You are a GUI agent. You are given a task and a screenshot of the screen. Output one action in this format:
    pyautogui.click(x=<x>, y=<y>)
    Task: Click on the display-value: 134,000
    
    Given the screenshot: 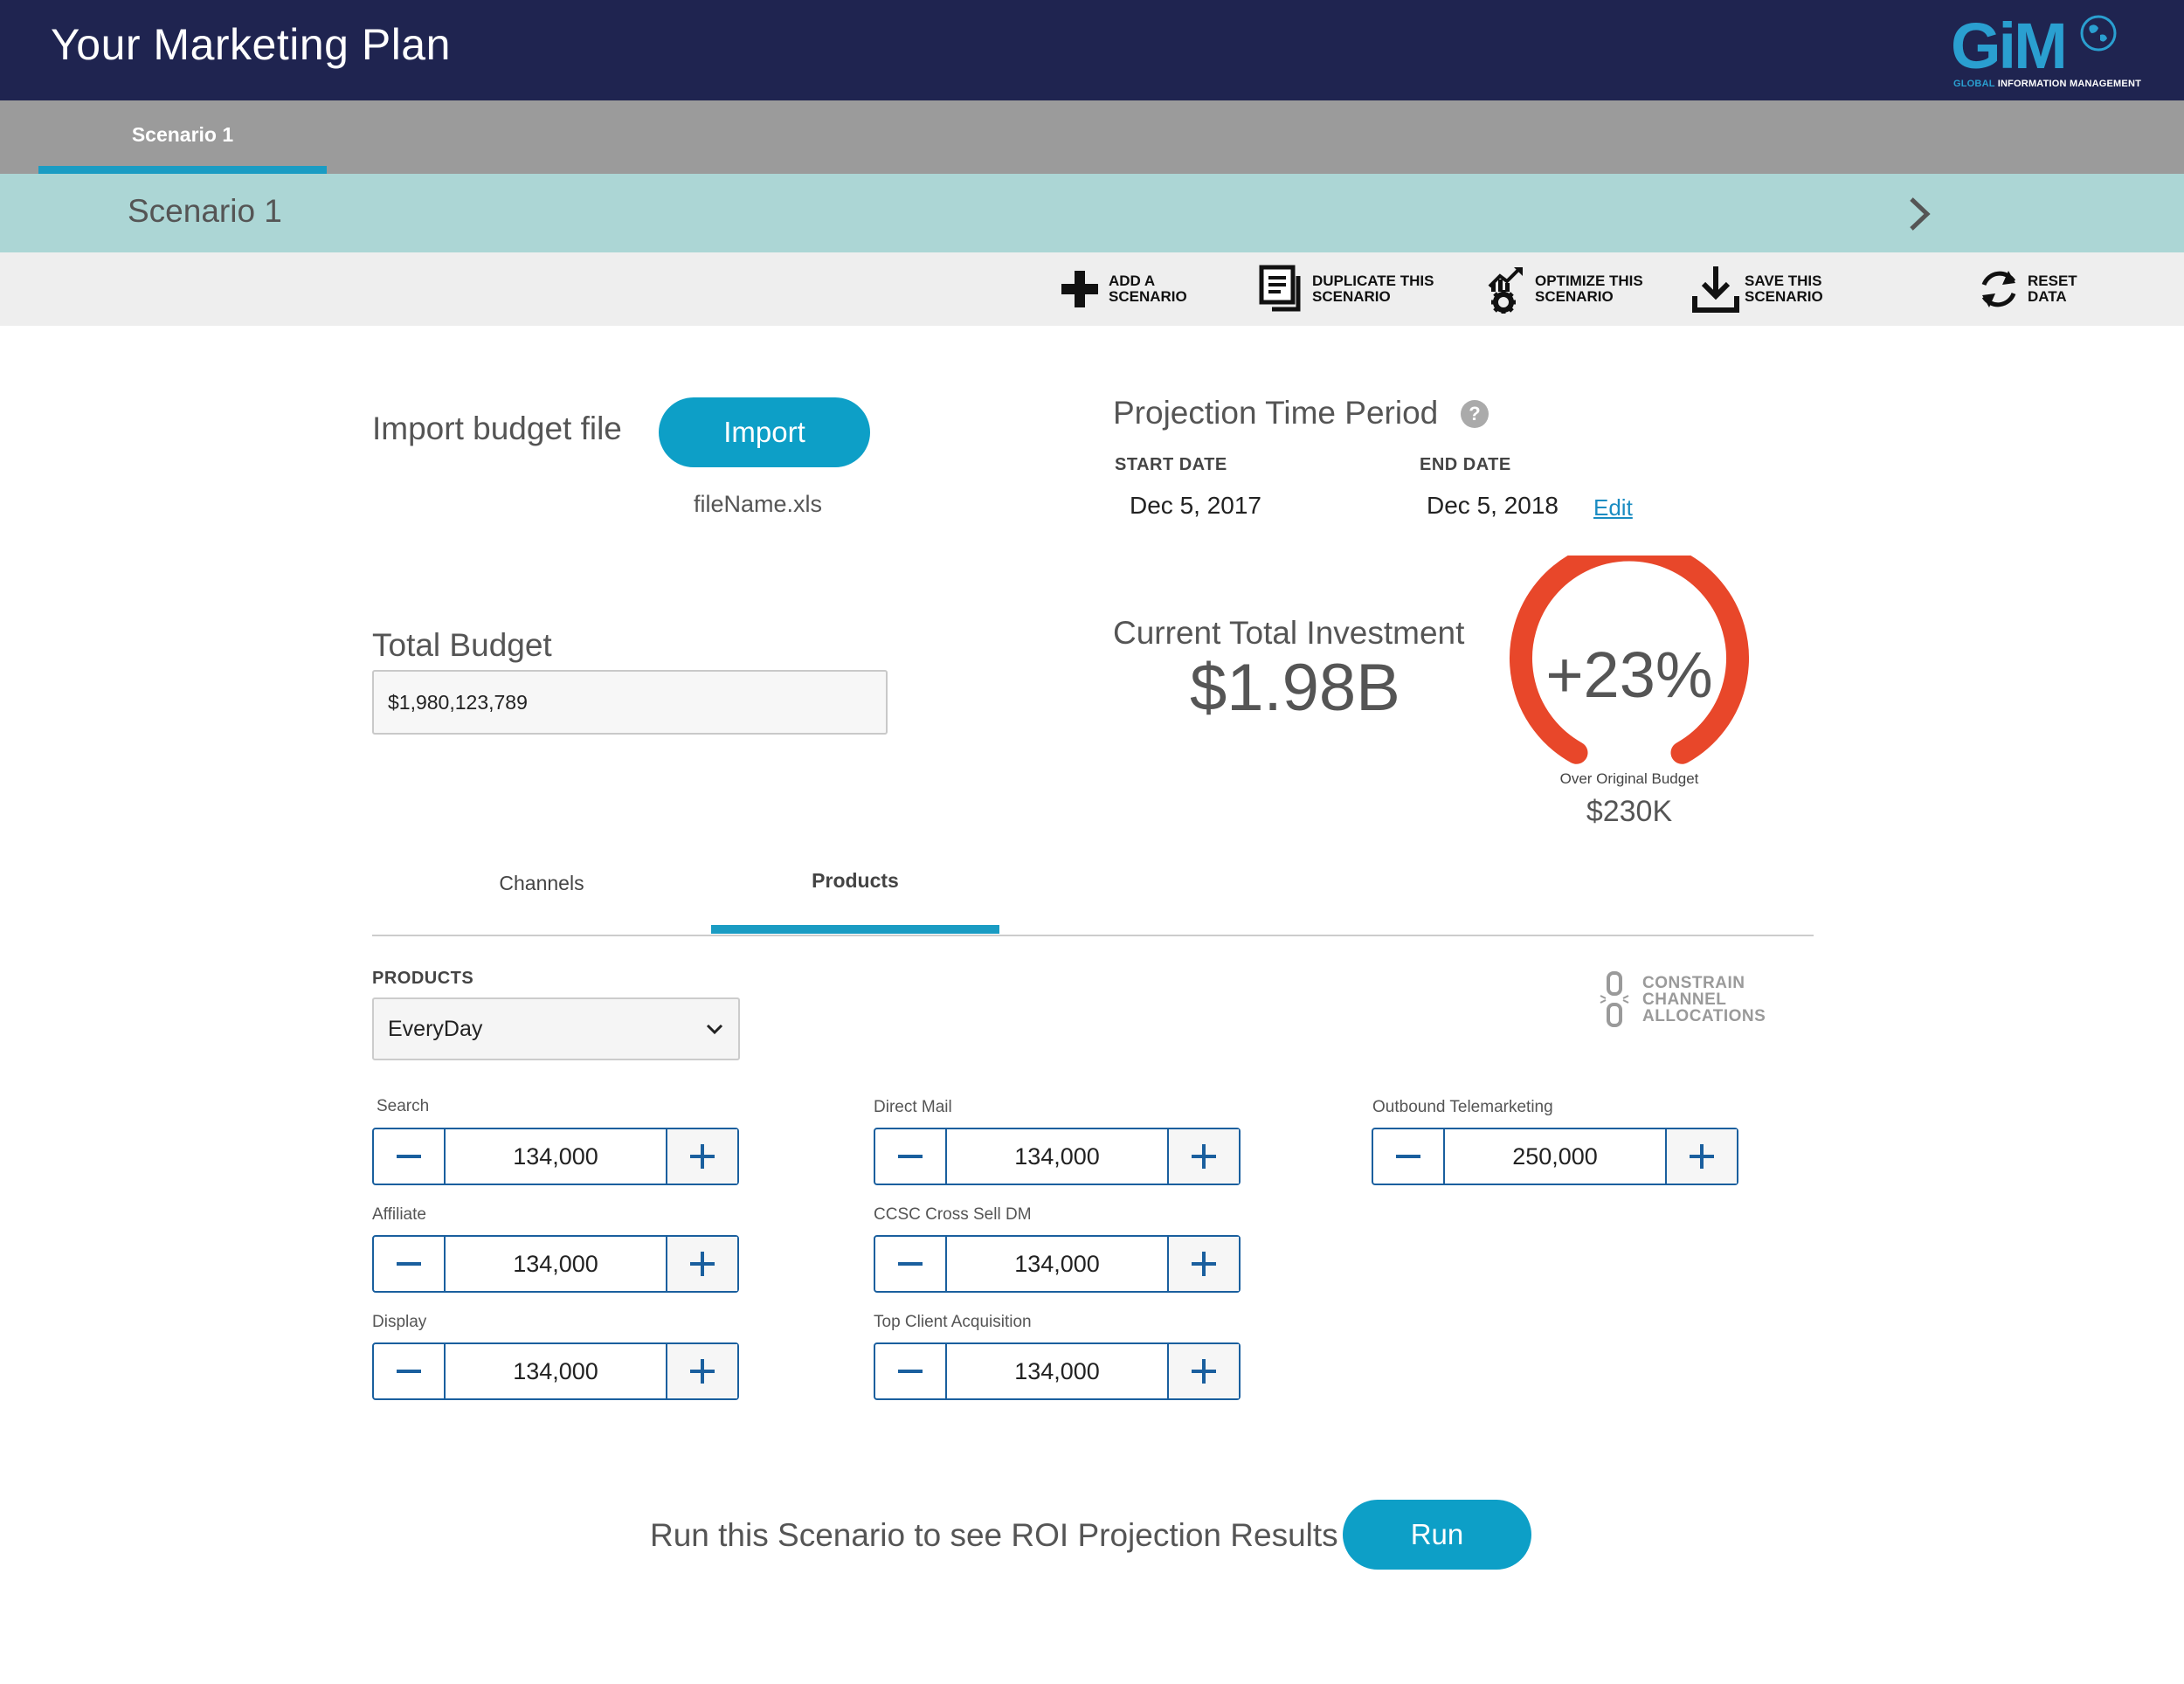 What is the action you would take?
    pyautogui.click(x=556, y=1371)
    